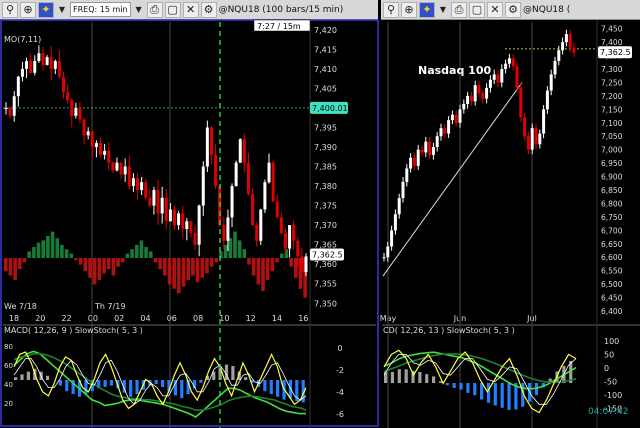  Describe the element at coordinates (325, 49) in the screenshot. I see `y-tick-label: 7,415` at that location.